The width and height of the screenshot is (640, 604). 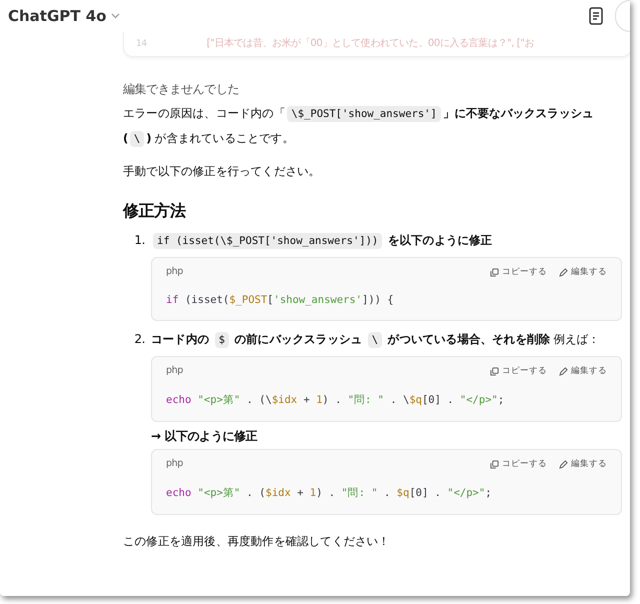 What do you see at coordinates (155, 211) in the screenshot?
I see `section-heading: 修正方法` at bounding box center [155, 211].